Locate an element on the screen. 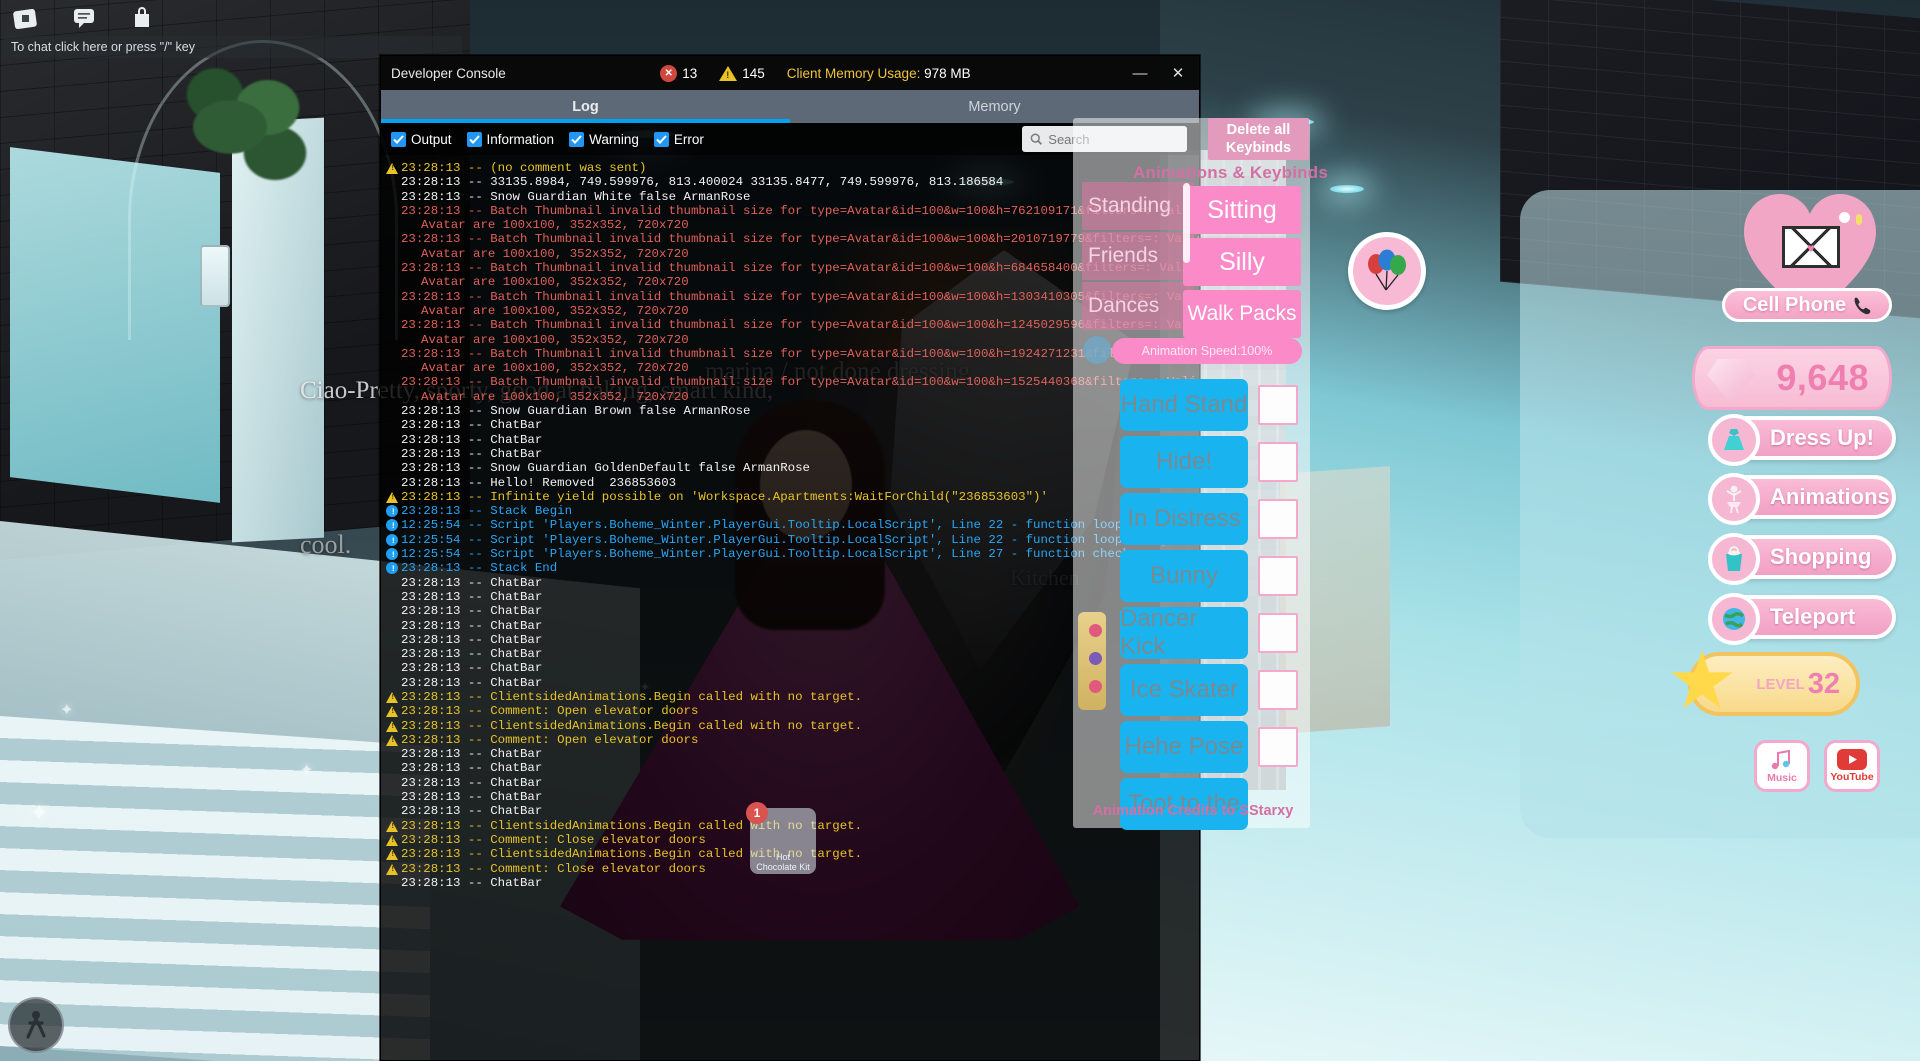  delete-all-keybinds-button: Delete all Keybinds is located at coordinates (1258, 139).